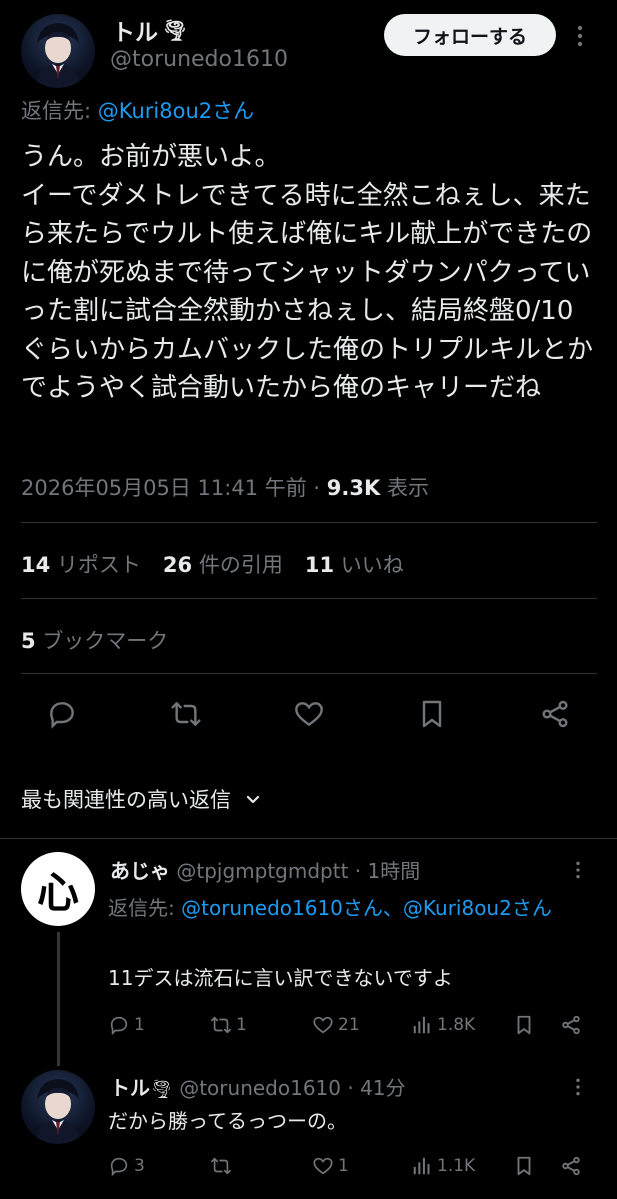  What do you see at coordinates (280, 978) in the screenshot?
I see `reply-text: 11デスは流石に言い訳できないですよ` at bounding box center [280, 978].